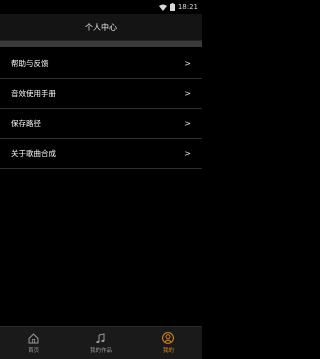 The height and width of the screenshot is (359, 320). What do you see at coordinates (101, 154) in the screenshot?
I see `menu-item-about: 关于歌曲合成 >` at bounding box center [101, 154].